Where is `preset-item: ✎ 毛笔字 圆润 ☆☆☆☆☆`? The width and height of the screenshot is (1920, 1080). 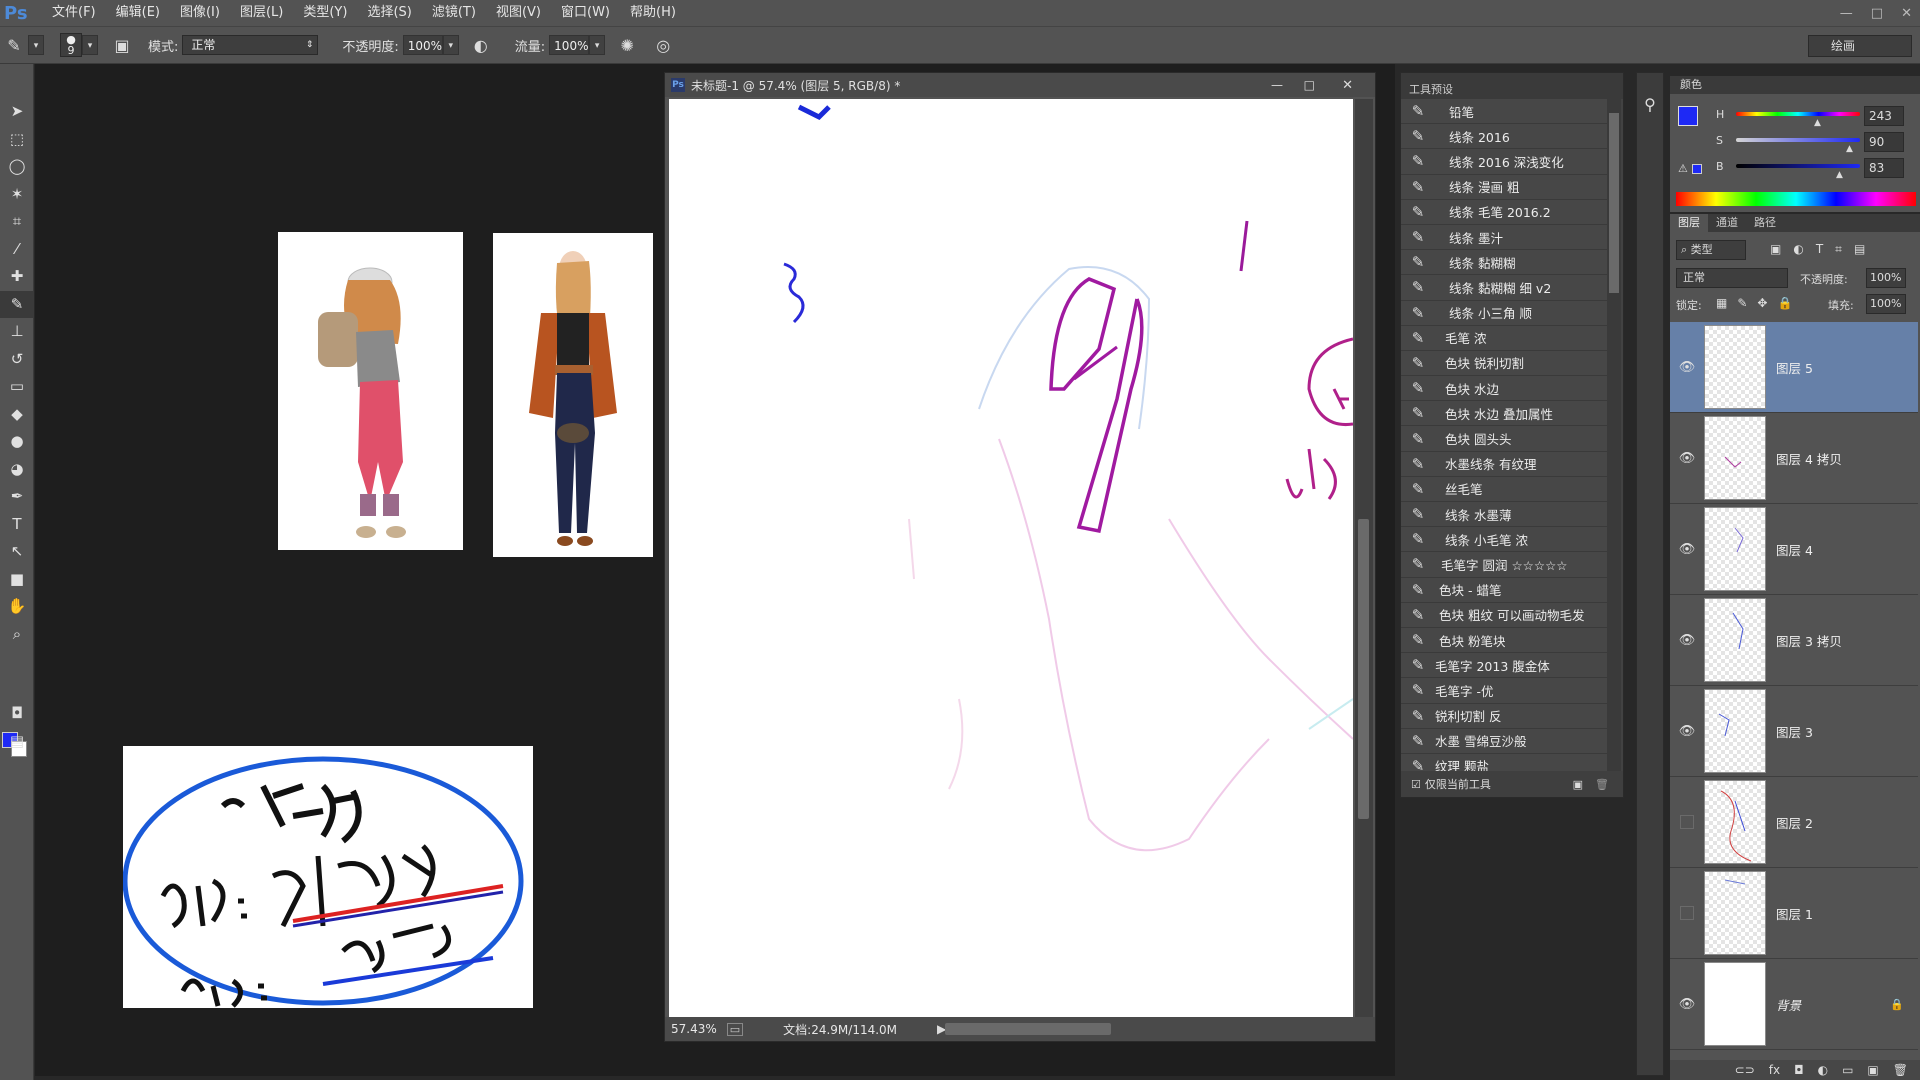 preset-item: ✎ 毛笔字 圆润 ☆☆☆☆☆ is located at coordinates (1504, 565).